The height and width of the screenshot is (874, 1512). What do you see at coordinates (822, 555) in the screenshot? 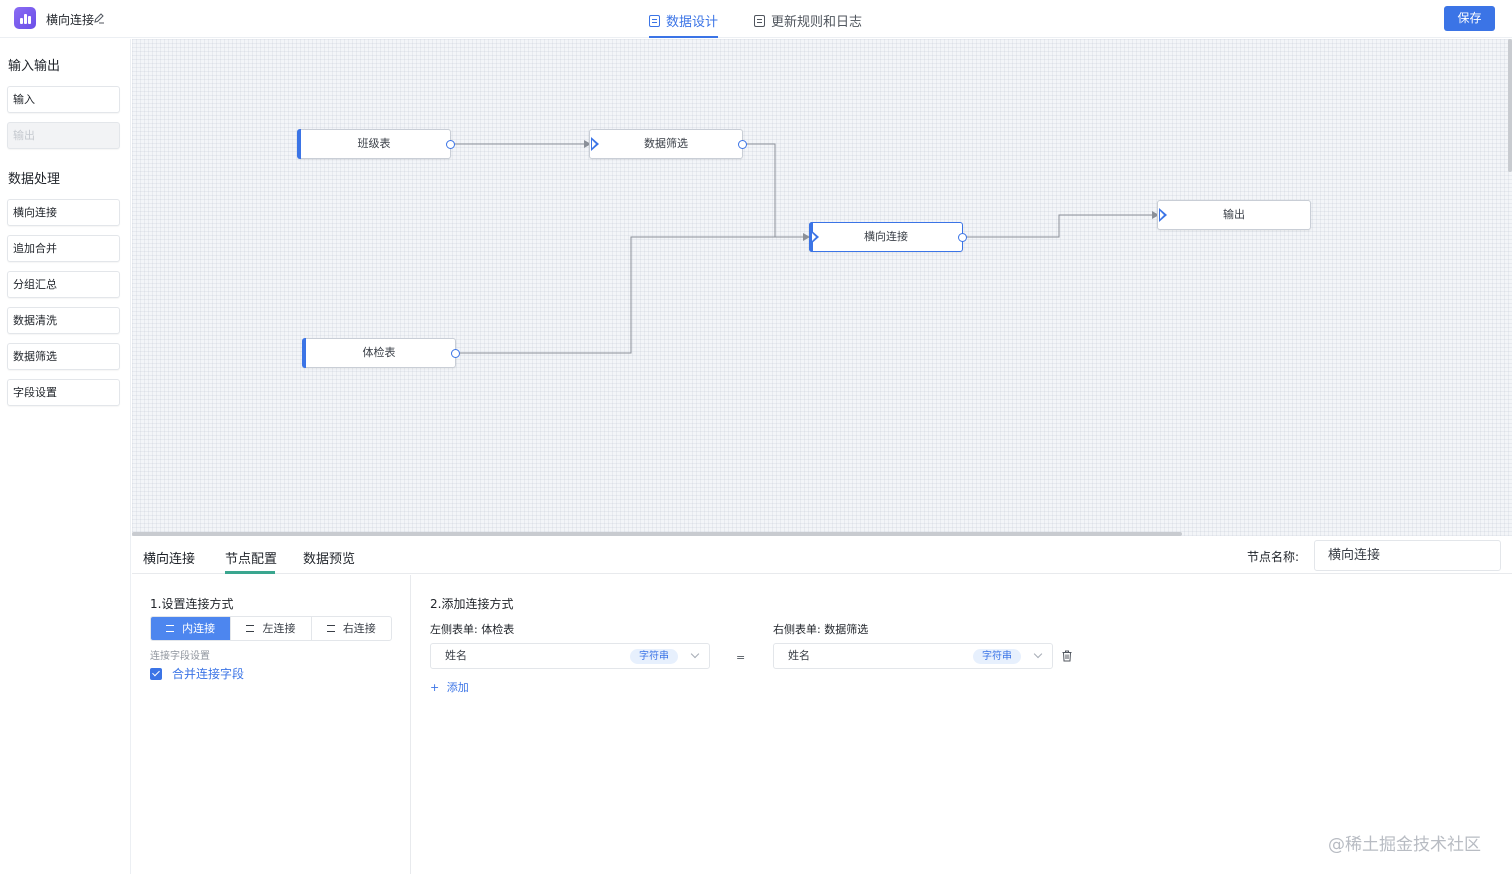
I see `config-tabs: 横向连接 节点配置 数据预览 节点名称: 横向连接` at bounding box center [822, 555].